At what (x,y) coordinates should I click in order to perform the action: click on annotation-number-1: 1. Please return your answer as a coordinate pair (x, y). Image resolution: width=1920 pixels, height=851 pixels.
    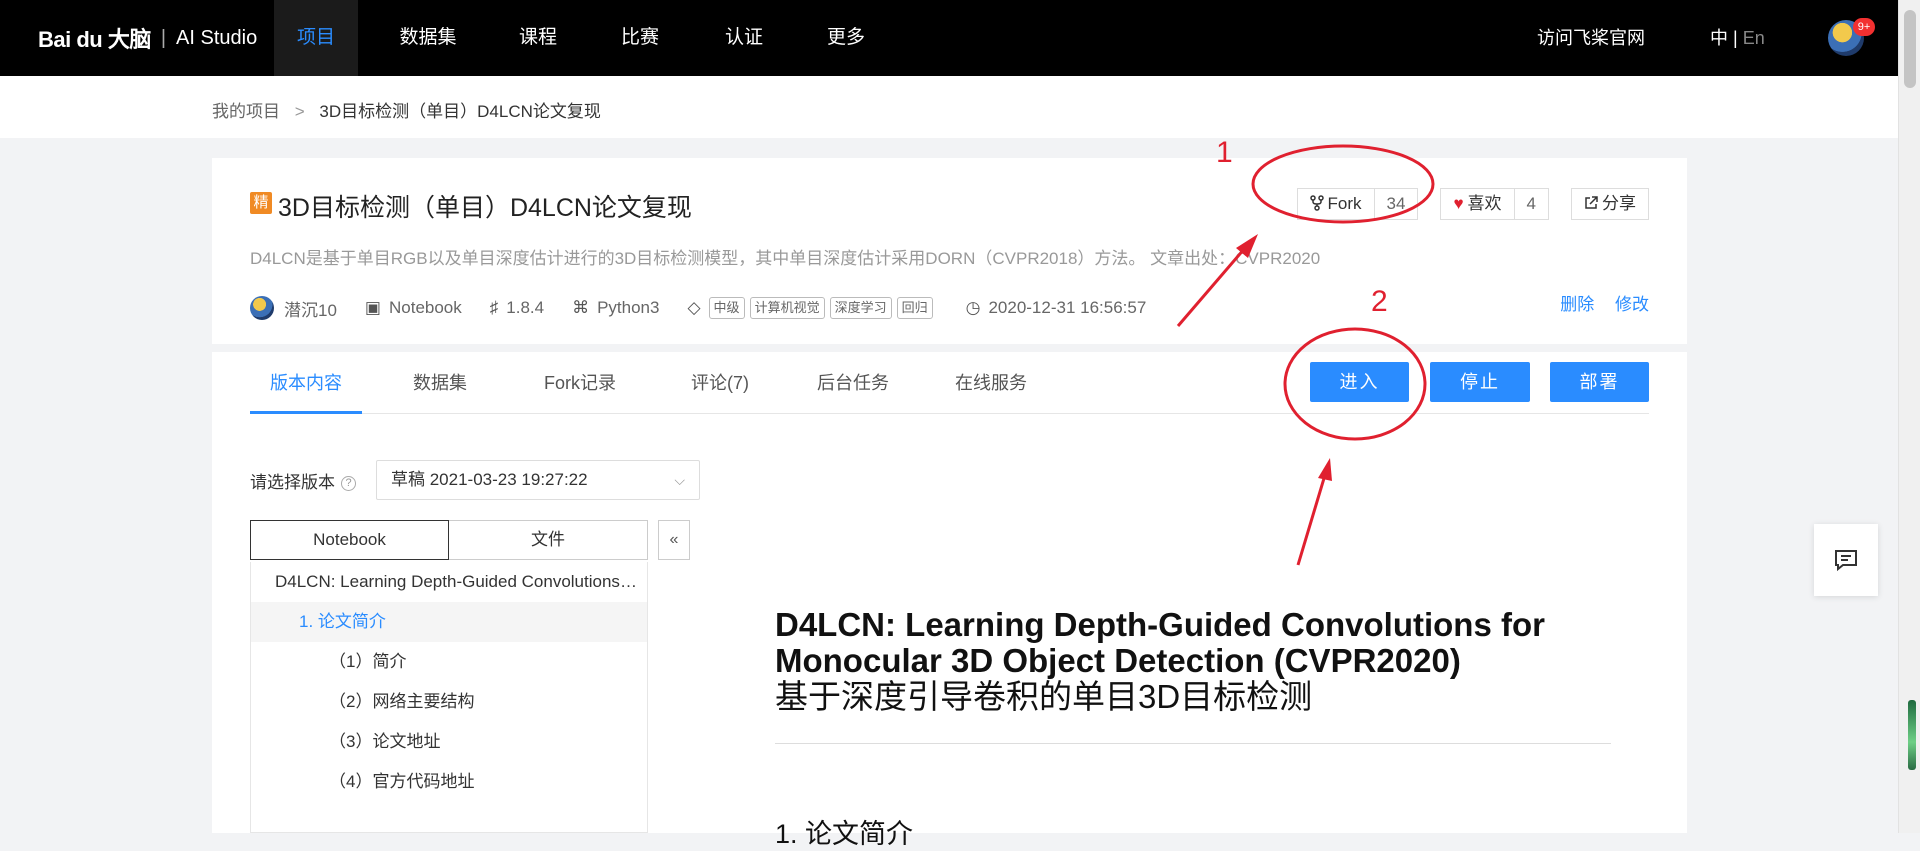
    Looking at the image, I should click on (1224, 152).